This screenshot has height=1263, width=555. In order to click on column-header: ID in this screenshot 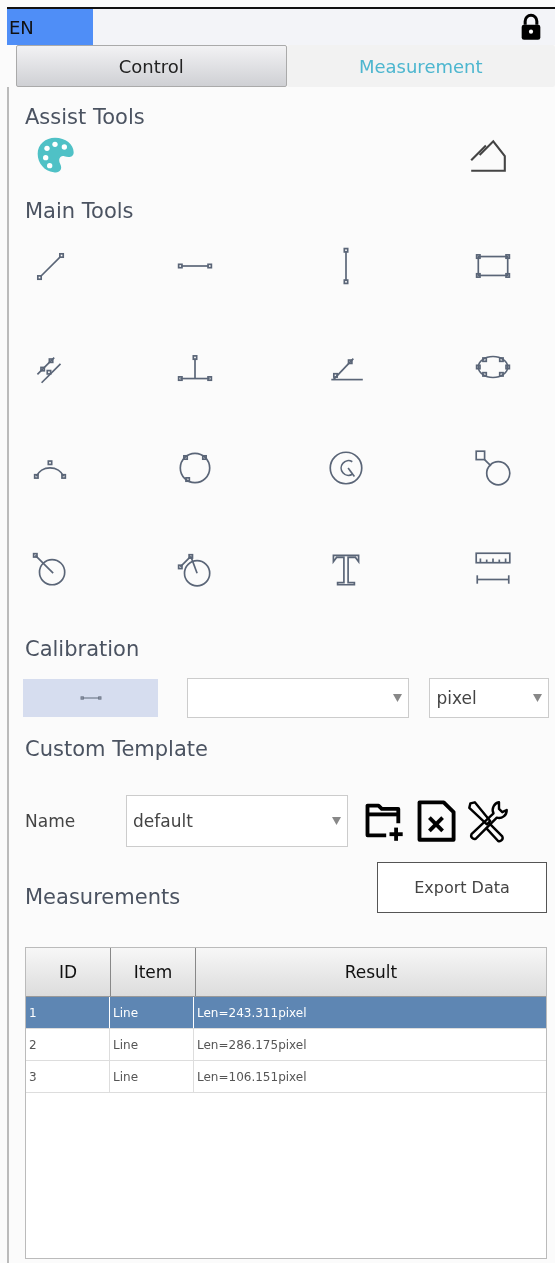, I will do `click(68, 972)`.